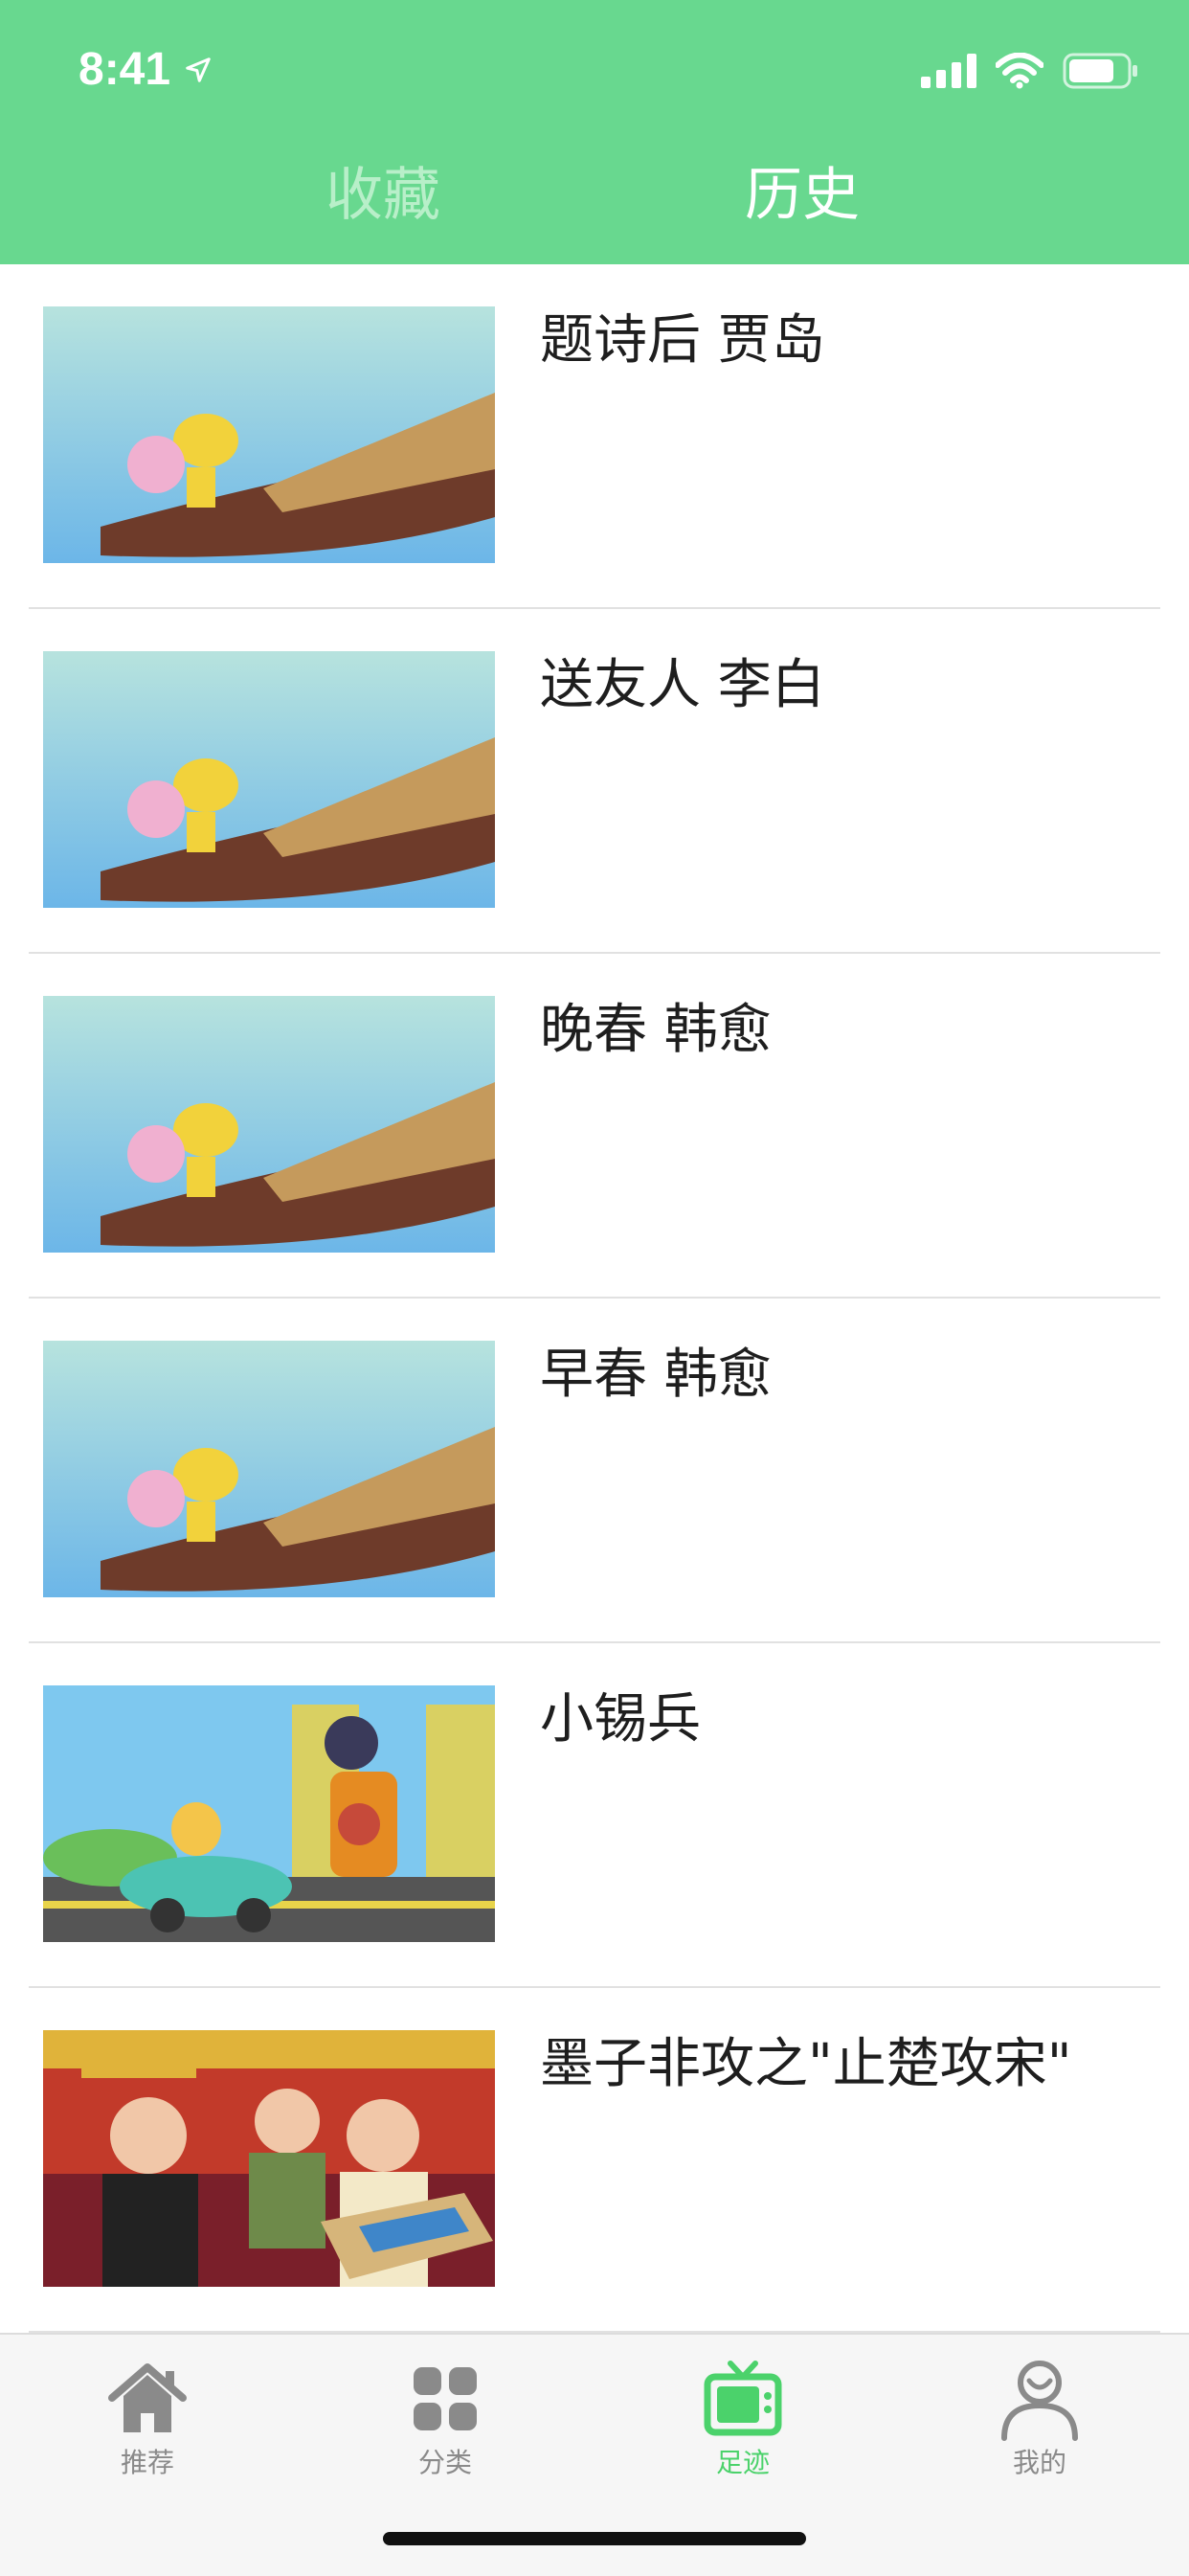  Describe the element at coordinates (948, 71) in the screenshot. I see `signal-icon` at that location.